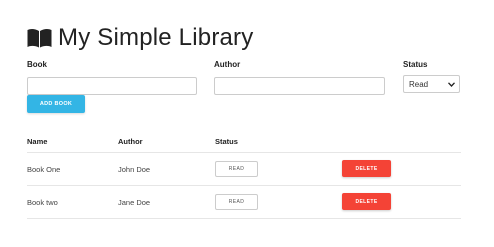  I want to click on table-row: Book two Jane Doe Read Delete, so click(244, 202).